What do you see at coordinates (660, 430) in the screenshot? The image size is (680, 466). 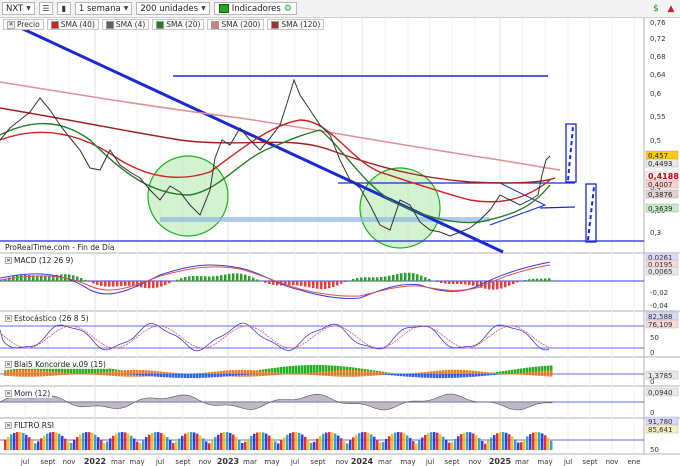 I see `rsi-badge-text: 85,641` at bounding box center [660, 430].